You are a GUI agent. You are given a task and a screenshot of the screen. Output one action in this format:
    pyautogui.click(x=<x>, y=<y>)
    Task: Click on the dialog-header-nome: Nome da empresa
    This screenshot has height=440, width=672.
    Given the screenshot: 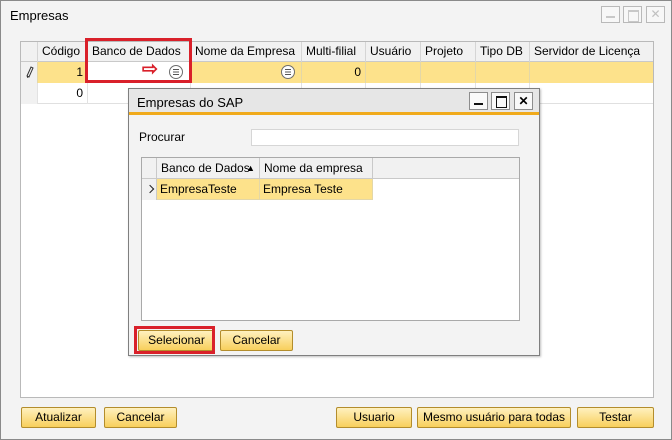 What is the action you would take?
    pyautogui.click(x=316, y=168)
    